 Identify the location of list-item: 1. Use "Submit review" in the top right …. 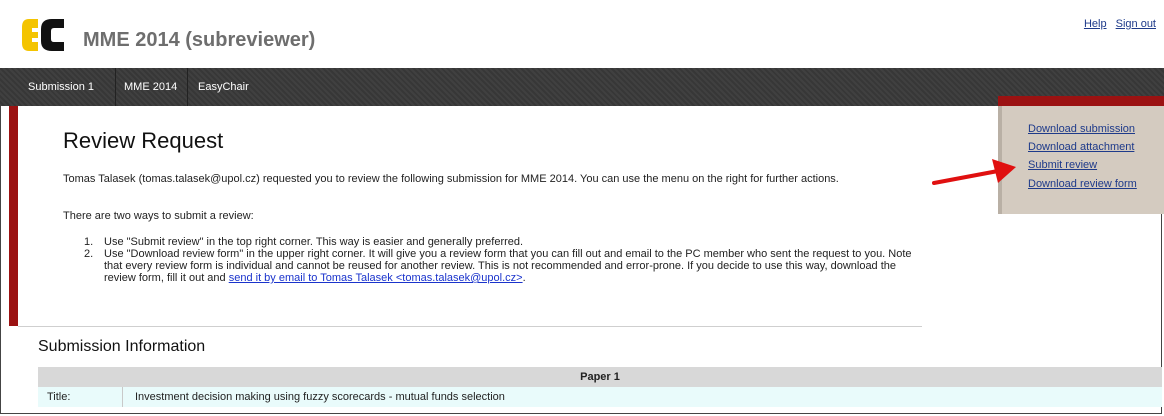
(493, 242).